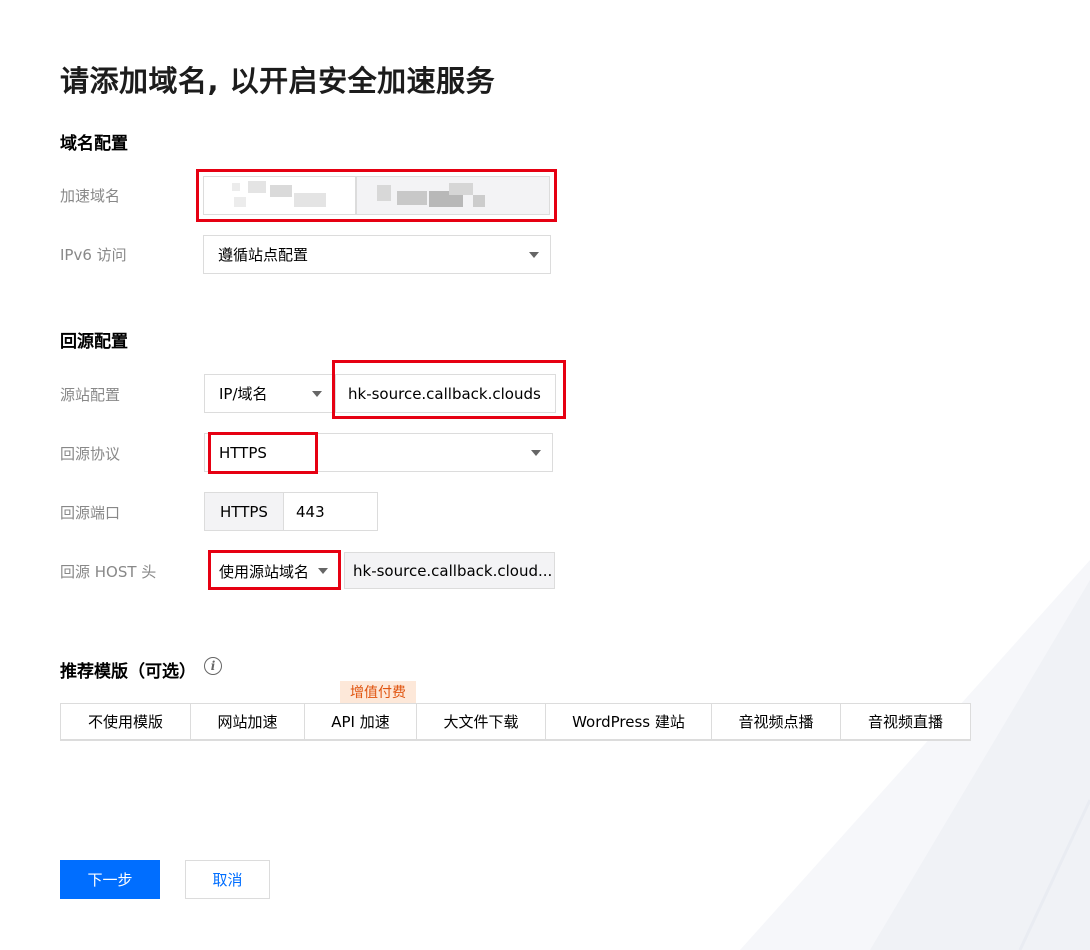 The height and width of the screenshot is (950, 1090). Describe the element at coordinates (279, 195) in the screenshot. I see `domain-input` at that location.